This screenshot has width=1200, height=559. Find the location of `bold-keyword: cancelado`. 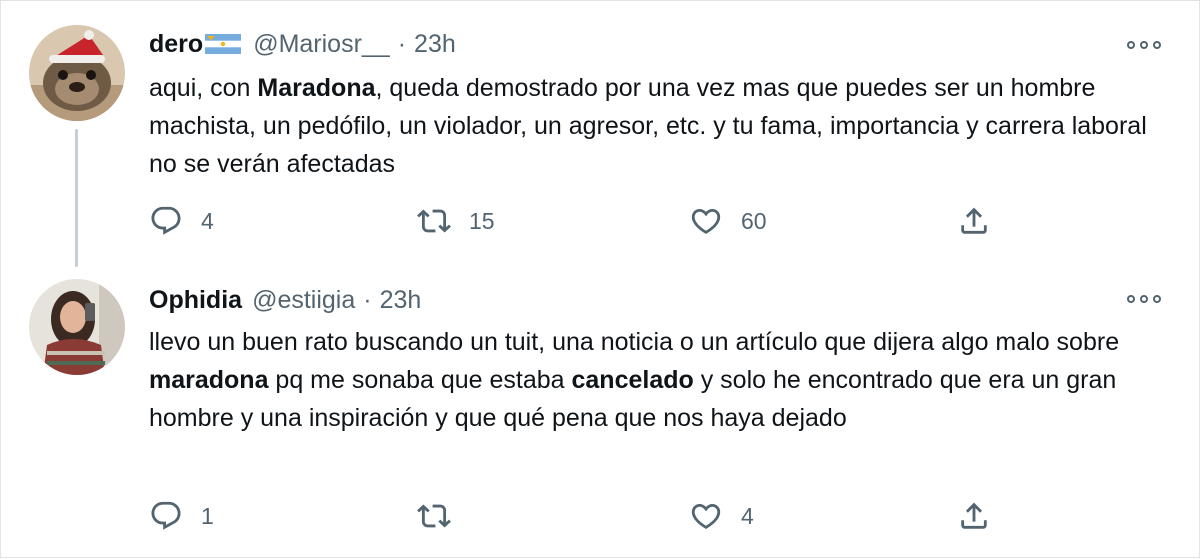

bold-keyword: cancelado is located at coordinates (632, 380).